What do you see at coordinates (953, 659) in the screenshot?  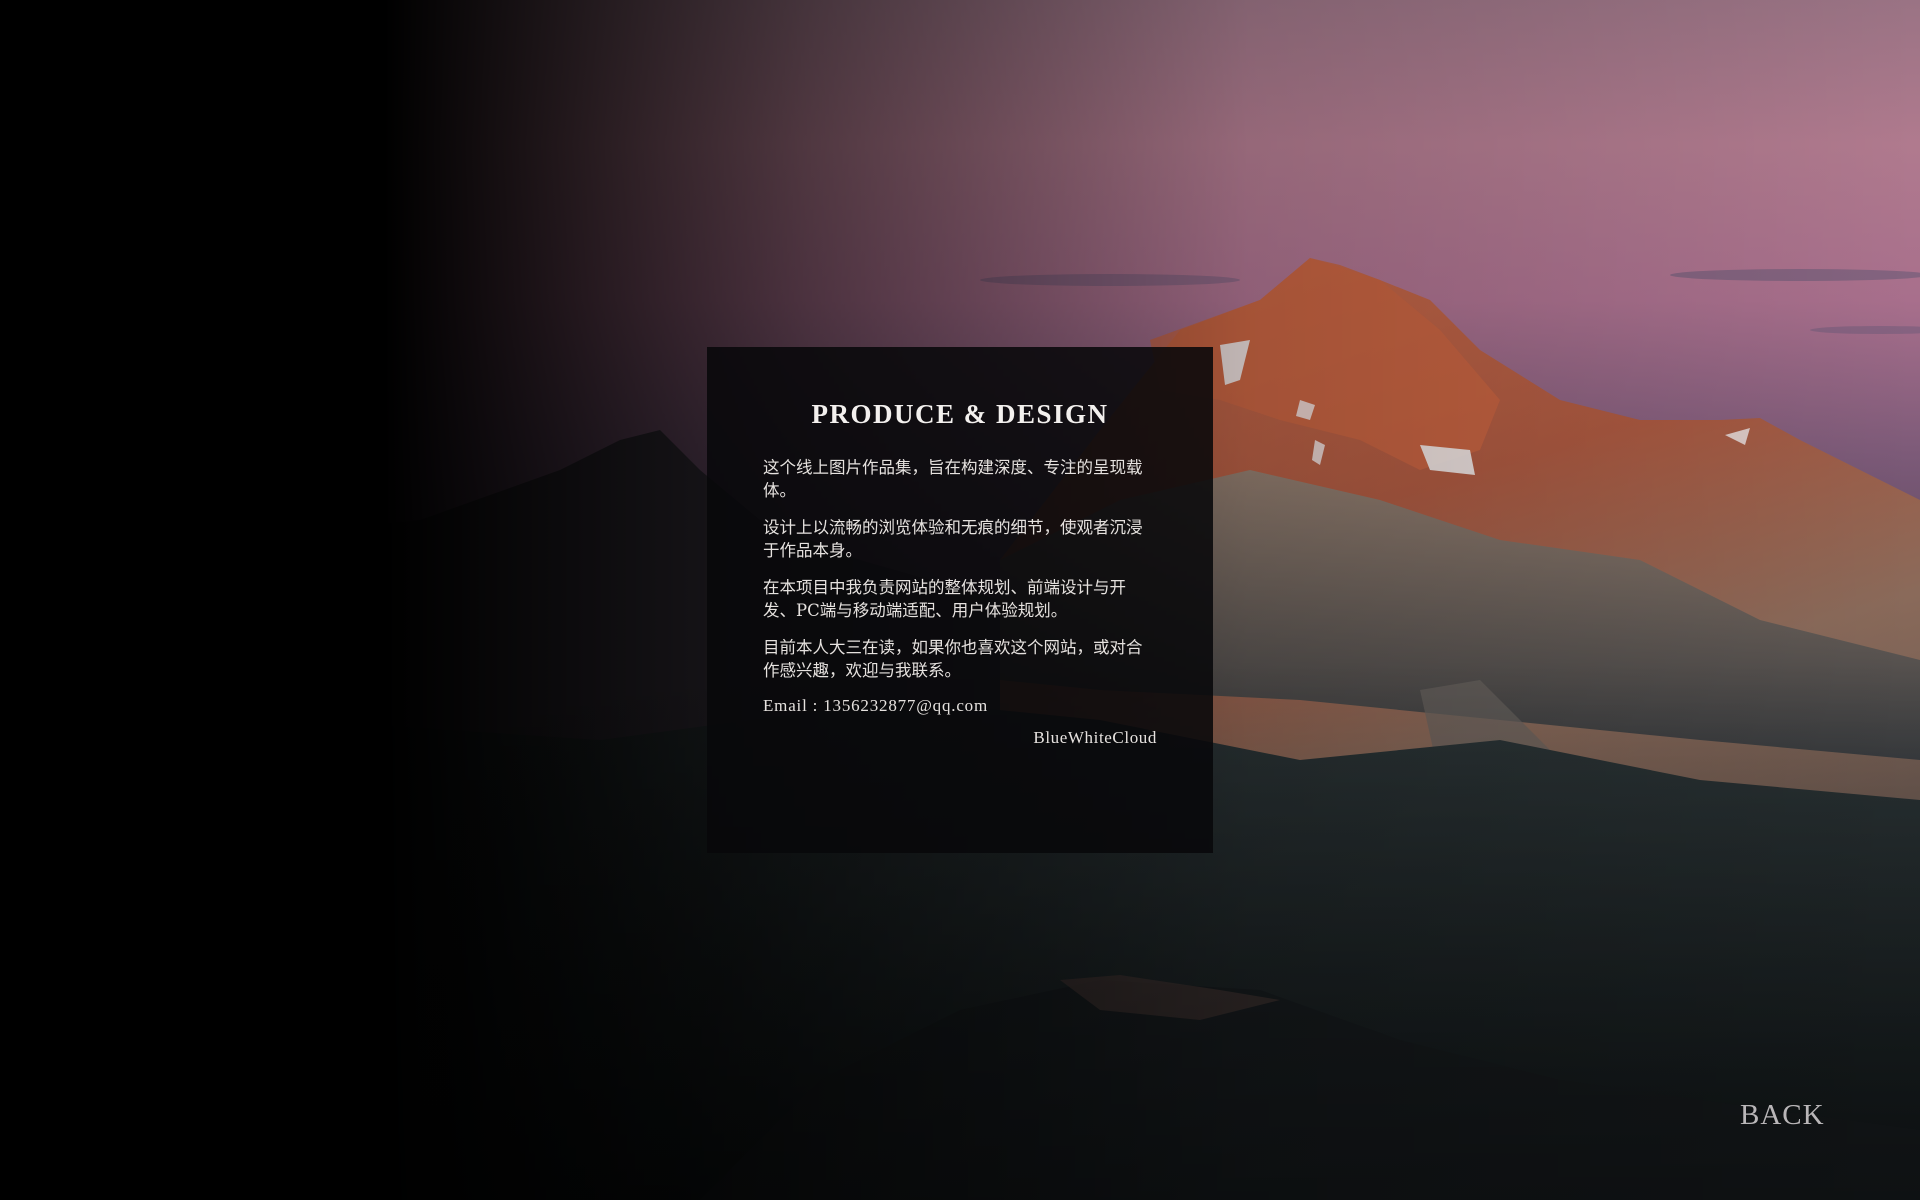 I see `info-paragraph-4: 目前本人大三在读，如果你也喜欢这个网站，或对合作感兴趣，欢迎与我联系。` at bounding box center [953, 659].